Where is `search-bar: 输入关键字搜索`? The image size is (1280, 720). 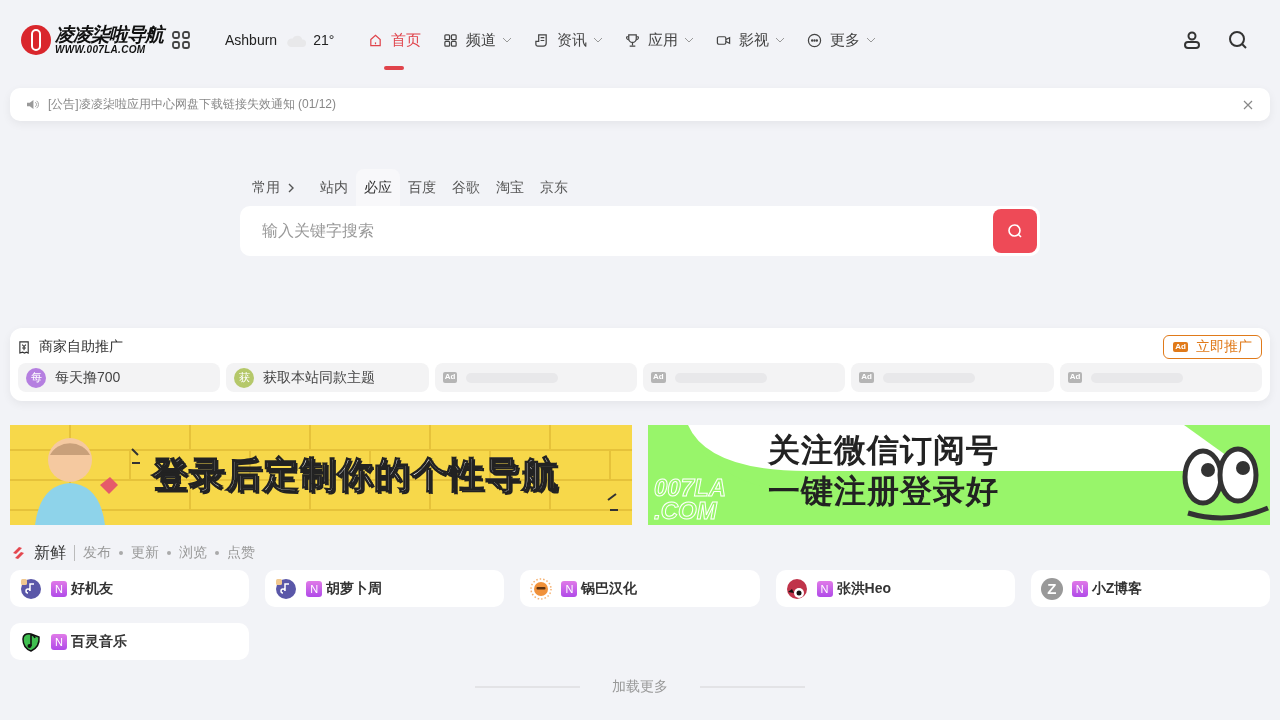
search-bar: 输入关键字搜索 is located at coordinates (640, 231).